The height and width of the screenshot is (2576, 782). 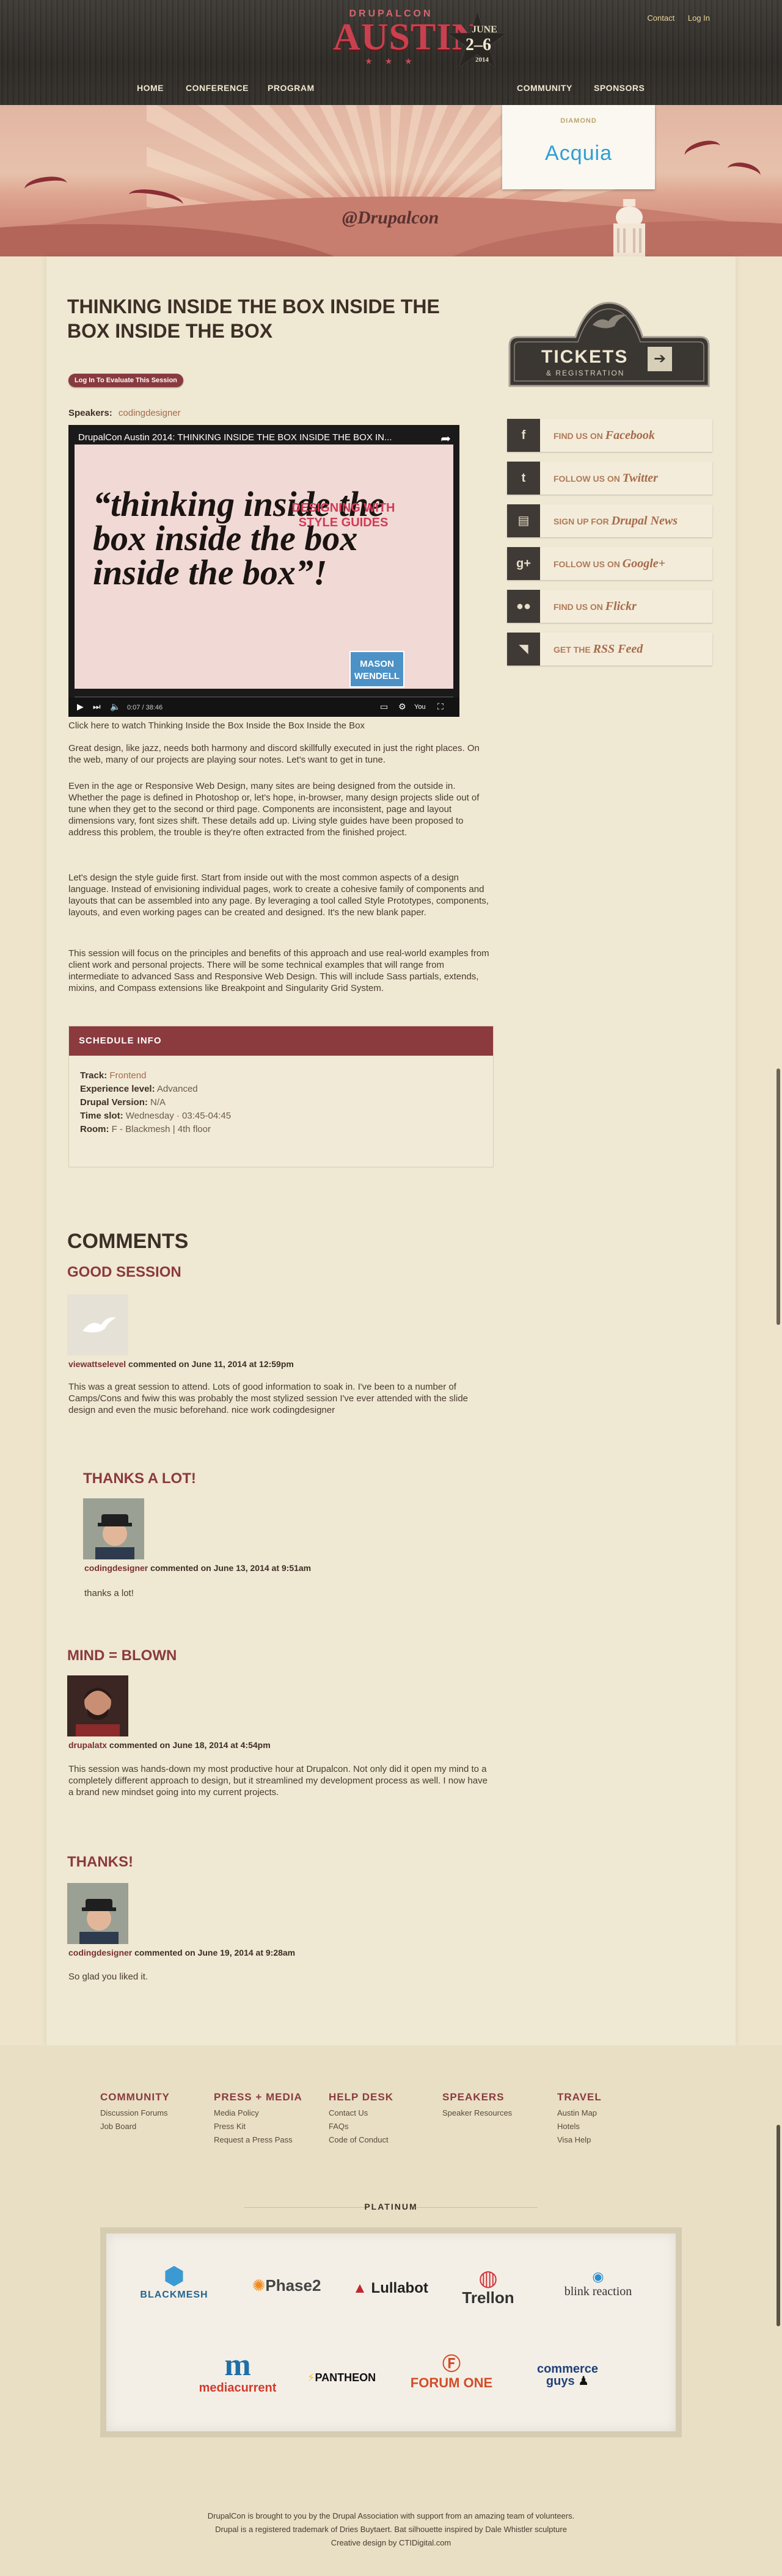 What do you see at coordinates (343, 515) in the screenshot?
I see `slide-side-title: DESIGNING WITH STYLE GUIDES` at bounding box center [343, 515].